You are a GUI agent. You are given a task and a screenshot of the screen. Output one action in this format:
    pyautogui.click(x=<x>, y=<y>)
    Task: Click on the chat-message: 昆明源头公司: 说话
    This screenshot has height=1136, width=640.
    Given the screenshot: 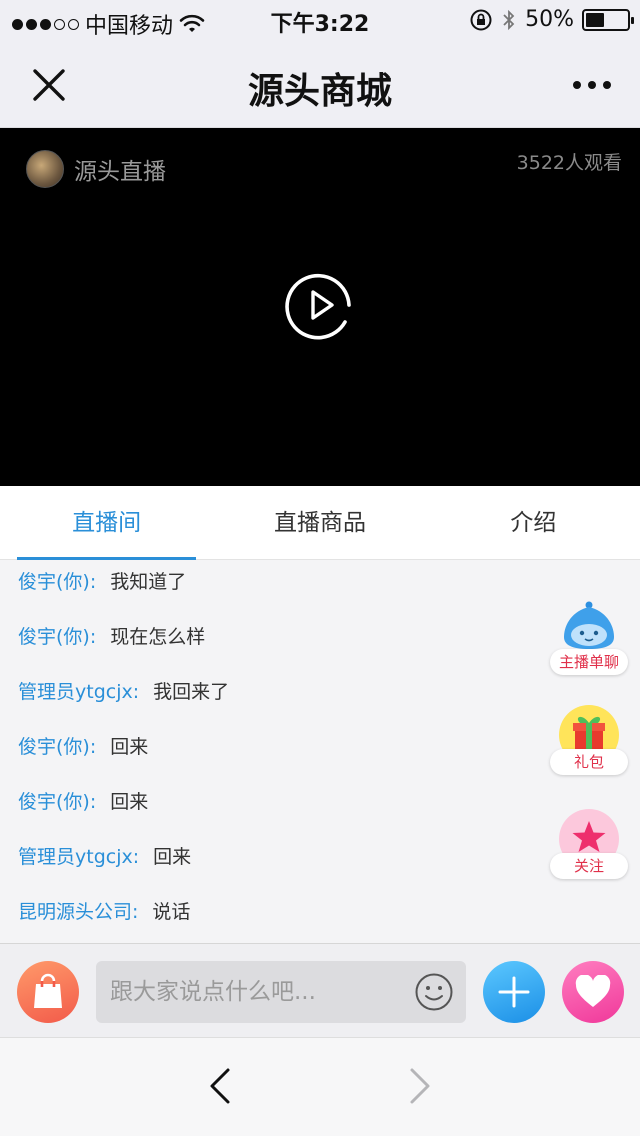 What is the action you would take?
    pyautogui.click(x=104, y=910)
    